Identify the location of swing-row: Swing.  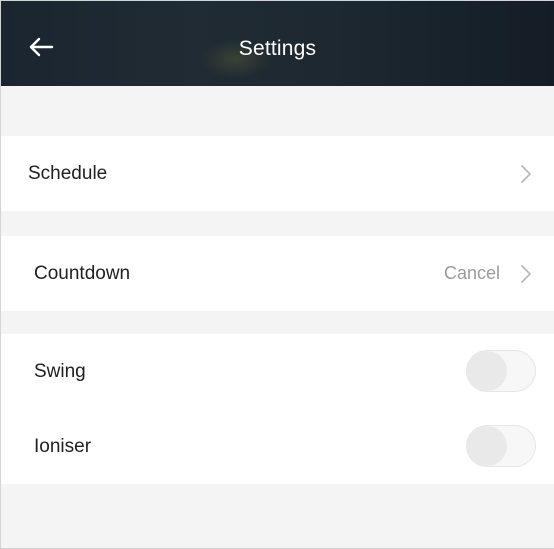
(277, 371).